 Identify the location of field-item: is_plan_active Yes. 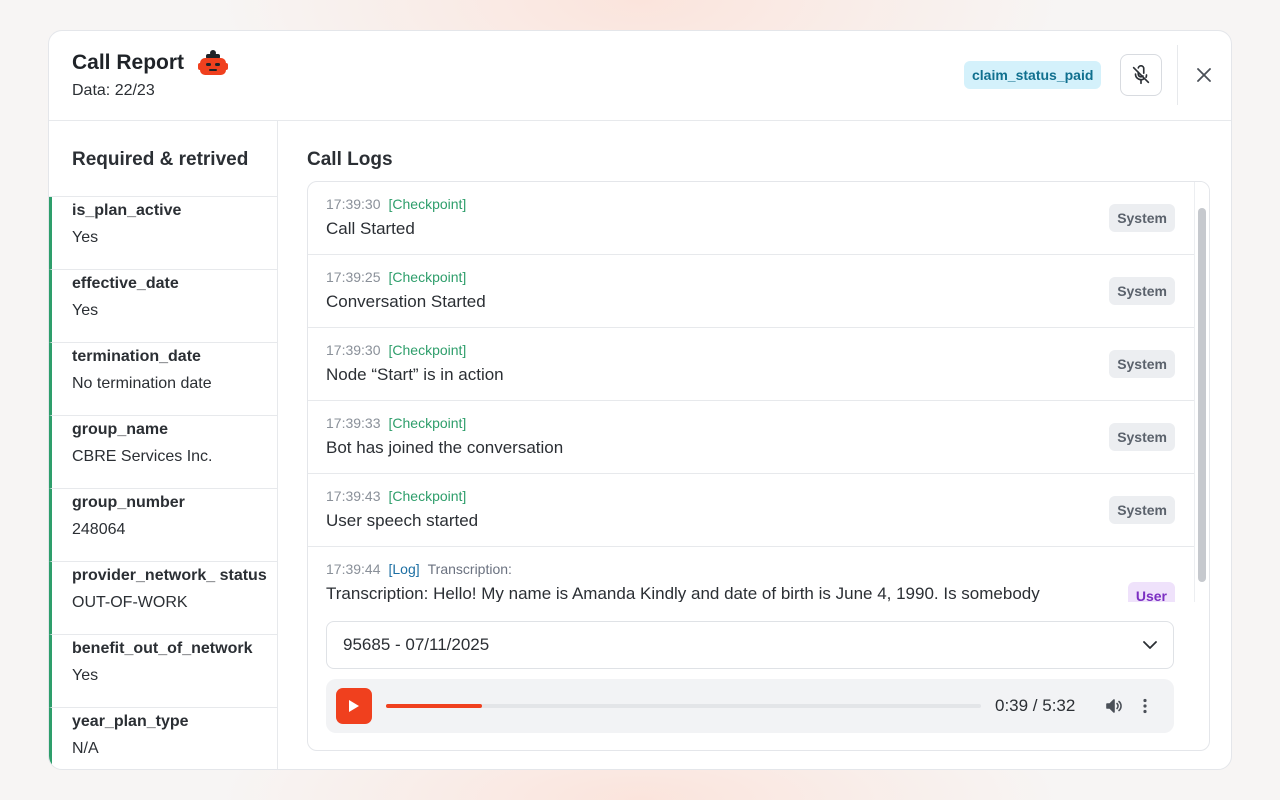
(163, 233).